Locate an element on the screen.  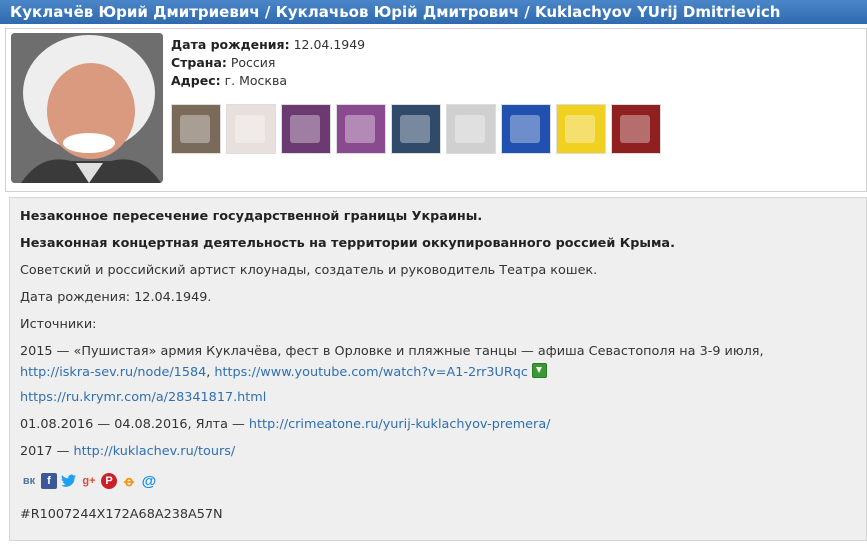
source-2017-text: 2017 — is located at coordinates (47, 451).